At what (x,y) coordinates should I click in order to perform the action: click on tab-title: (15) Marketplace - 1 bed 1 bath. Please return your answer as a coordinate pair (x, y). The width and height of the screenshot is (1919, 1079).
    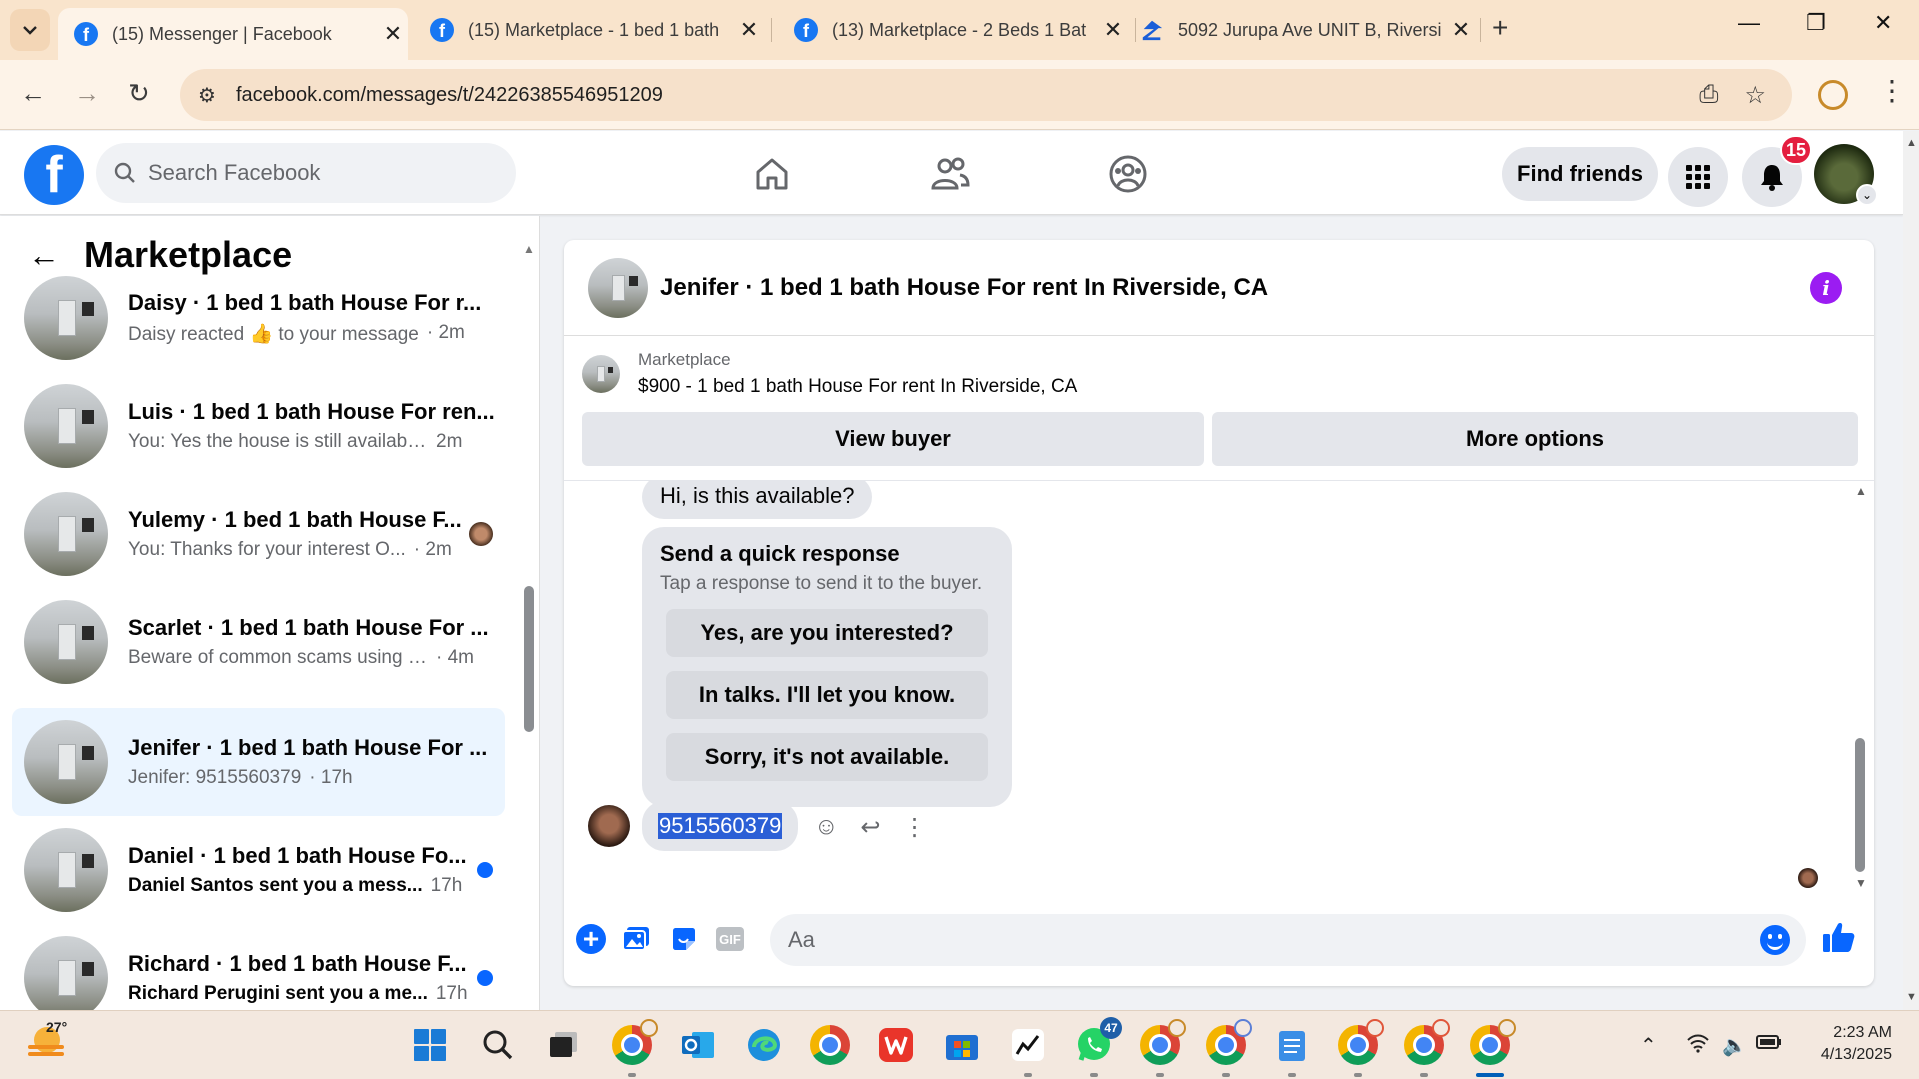
    Looking at the image, I should click on (594, 29).